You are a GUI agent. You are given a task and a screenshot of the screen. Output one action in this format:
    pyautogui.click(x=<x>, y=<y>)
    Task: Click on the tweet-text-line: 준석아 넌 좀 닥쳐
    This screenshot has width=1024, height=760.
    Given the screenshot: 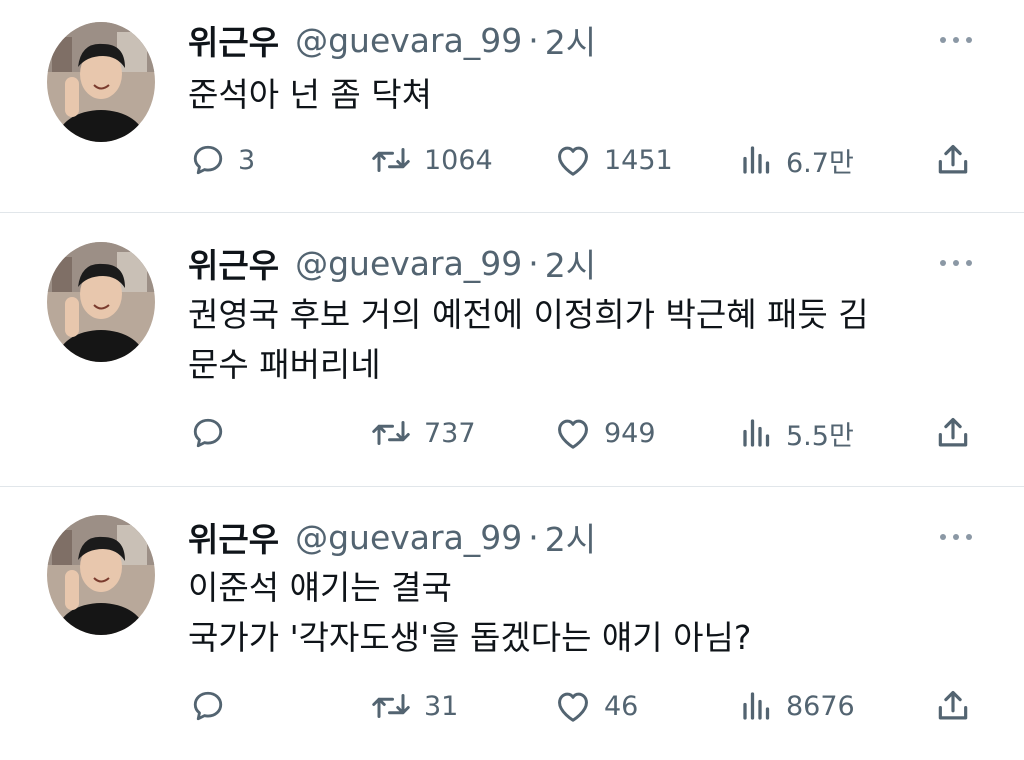 What is the action you would take?
    pyautogui.click(x=310, y=94)
    